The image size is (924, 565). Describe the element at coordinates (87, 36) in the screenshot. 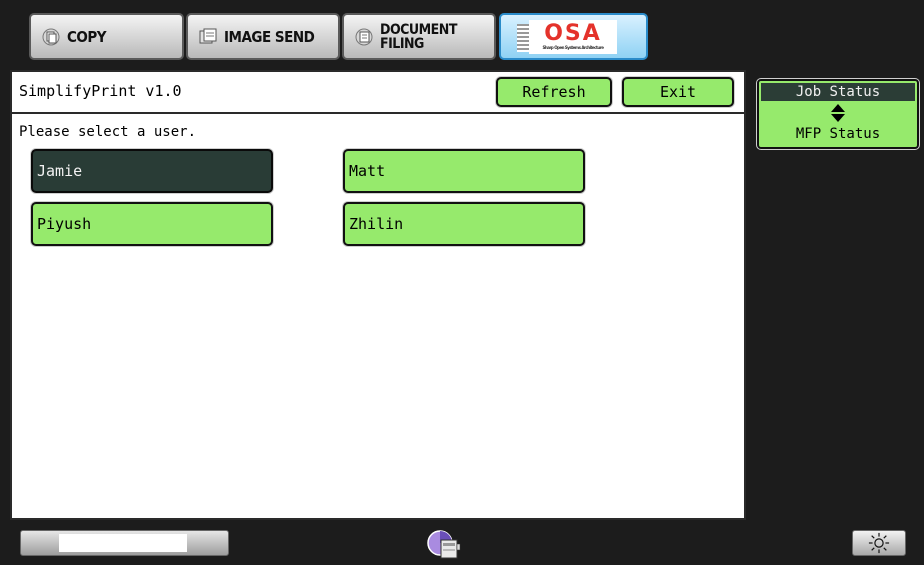

I see `tab-copy-label: COPY` at that location.